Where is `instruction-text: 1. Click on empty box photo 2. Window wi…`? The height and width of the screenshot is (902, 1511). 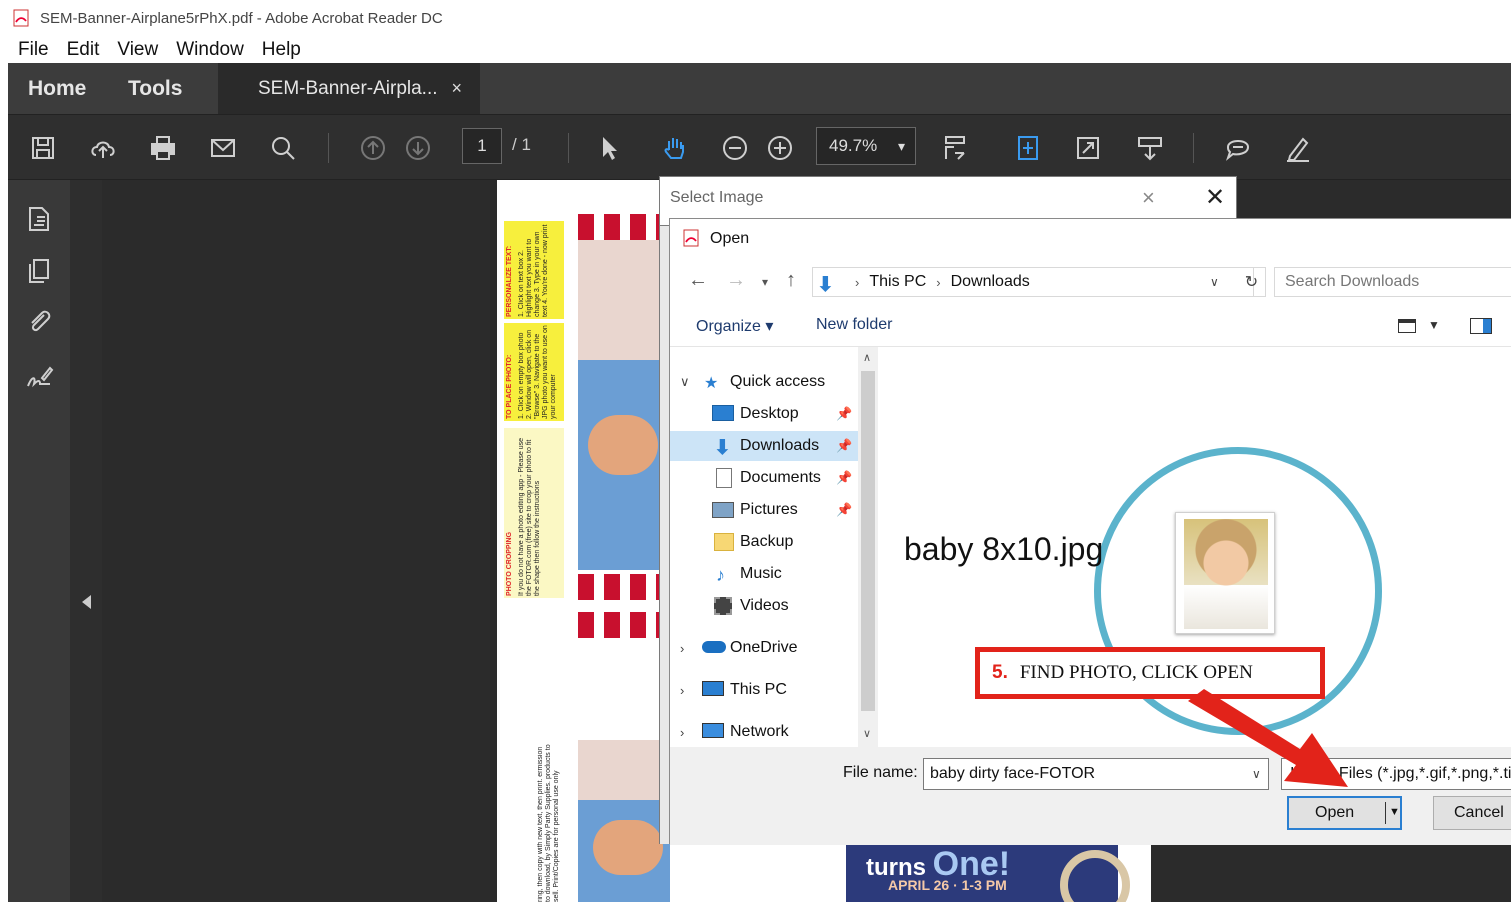 instruction-text: 1. Click on empty box photo 2. Window wi… is located at coordinates (537, 372).